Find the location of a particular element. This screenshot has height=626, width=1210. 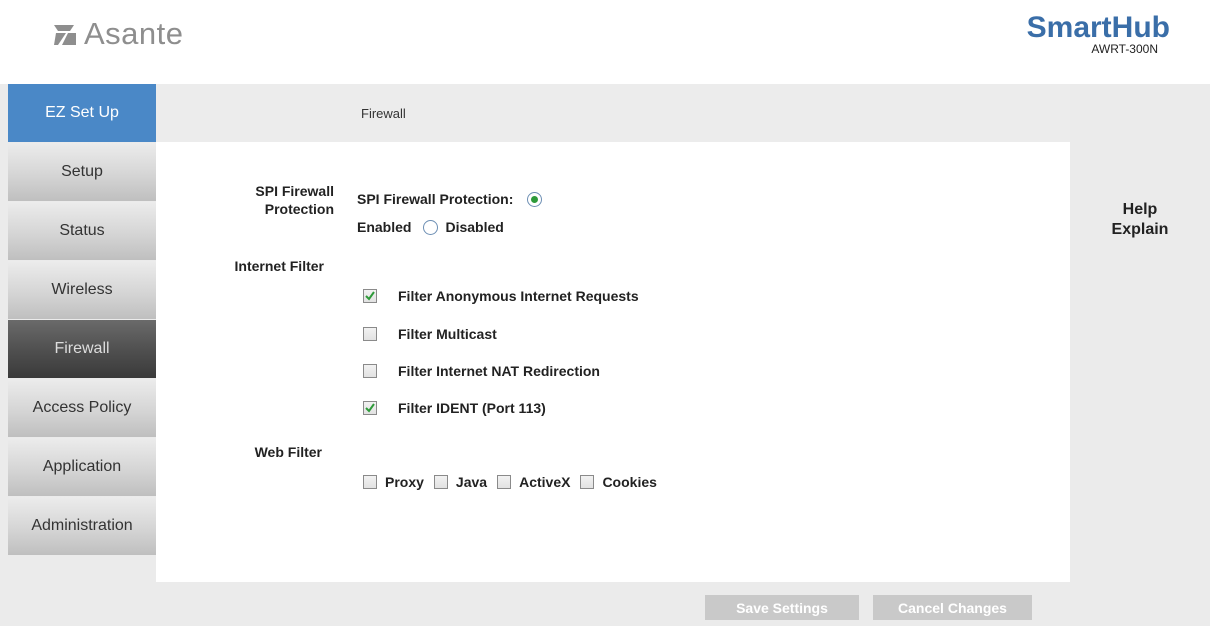

filter-anonymous-row: Filter Anonymous Internet Requests is located at coordinates (501, 296).